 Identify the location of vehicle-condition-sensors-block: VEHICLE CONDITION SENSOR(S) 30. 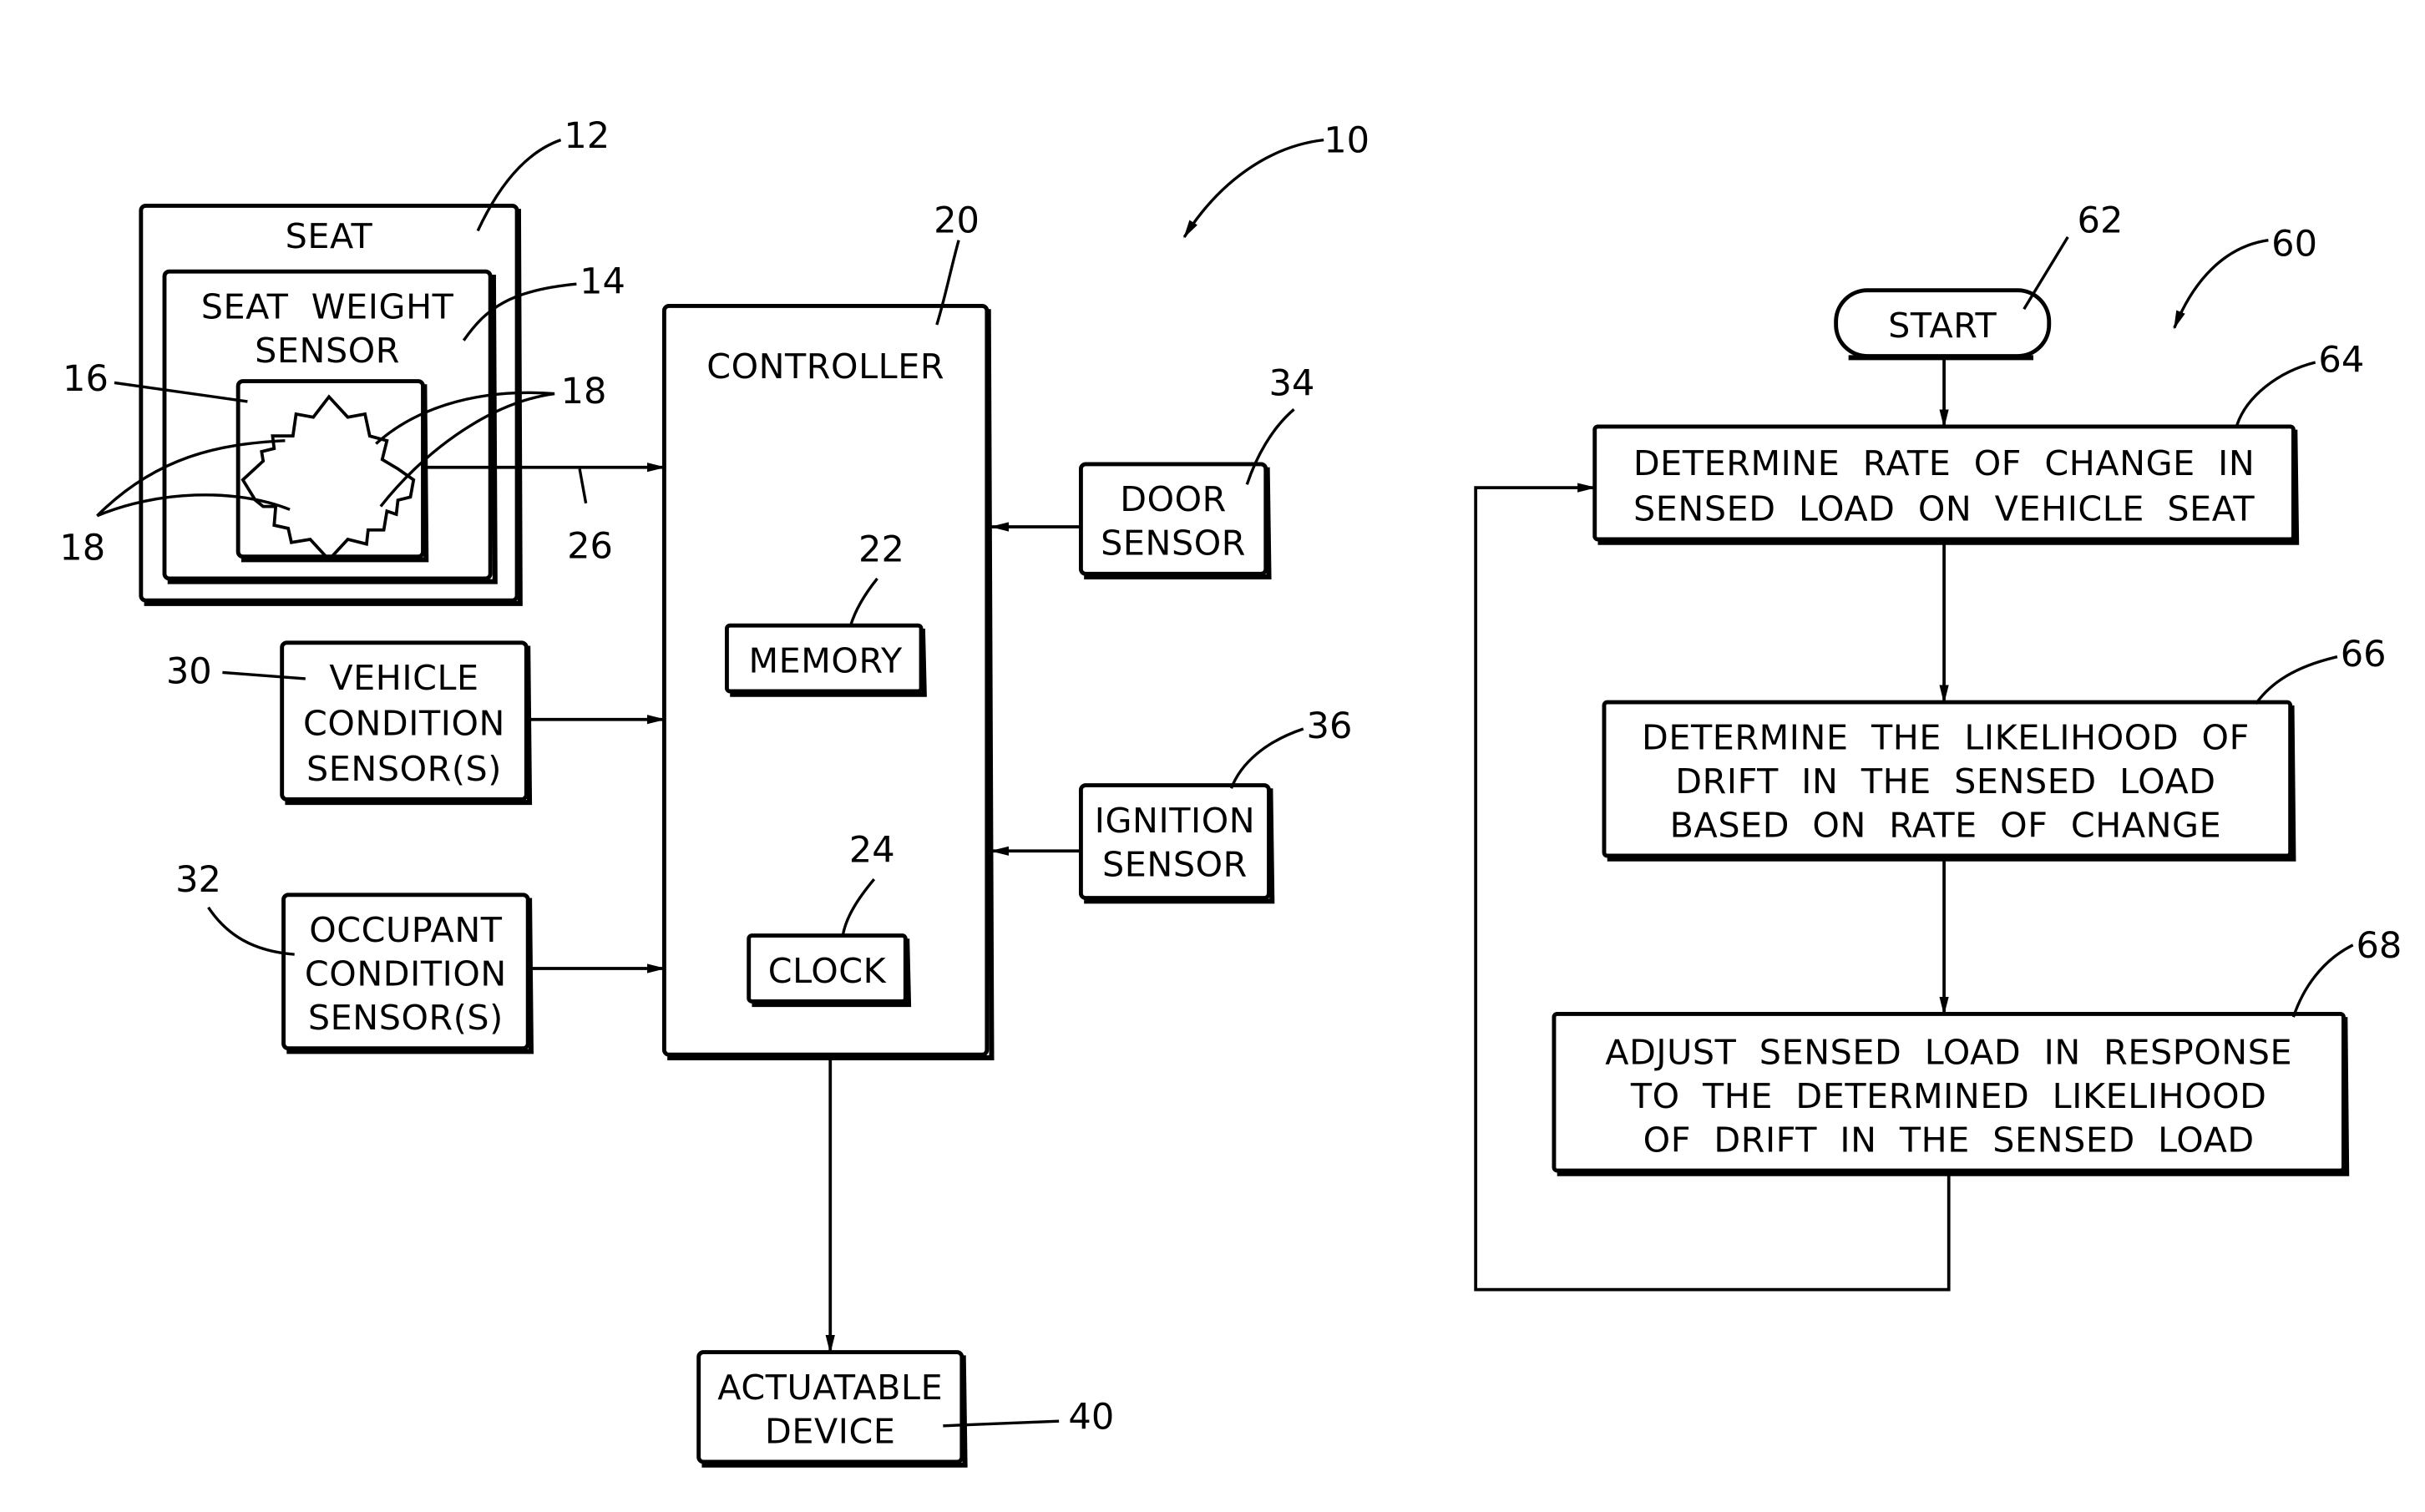
(416, 723).